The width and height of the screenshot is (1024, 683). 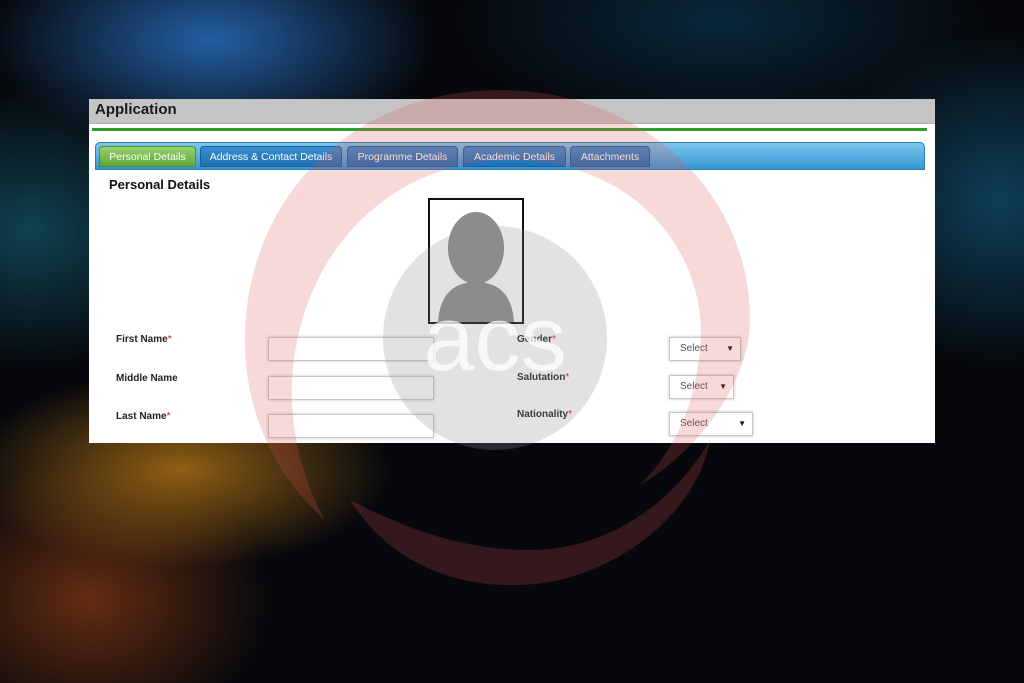 What do you see at coordinates (514, 156) in the screenshot?
I see `tab-academic-details: Academic Details` at bounding box center [514, 156].